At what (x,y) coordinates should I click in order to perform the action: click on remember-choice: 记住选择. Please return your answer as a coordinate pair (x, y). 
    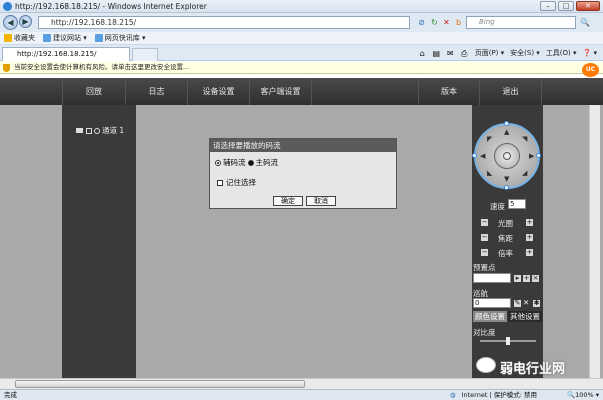
    Looking at the image, I should click on (236, 182).